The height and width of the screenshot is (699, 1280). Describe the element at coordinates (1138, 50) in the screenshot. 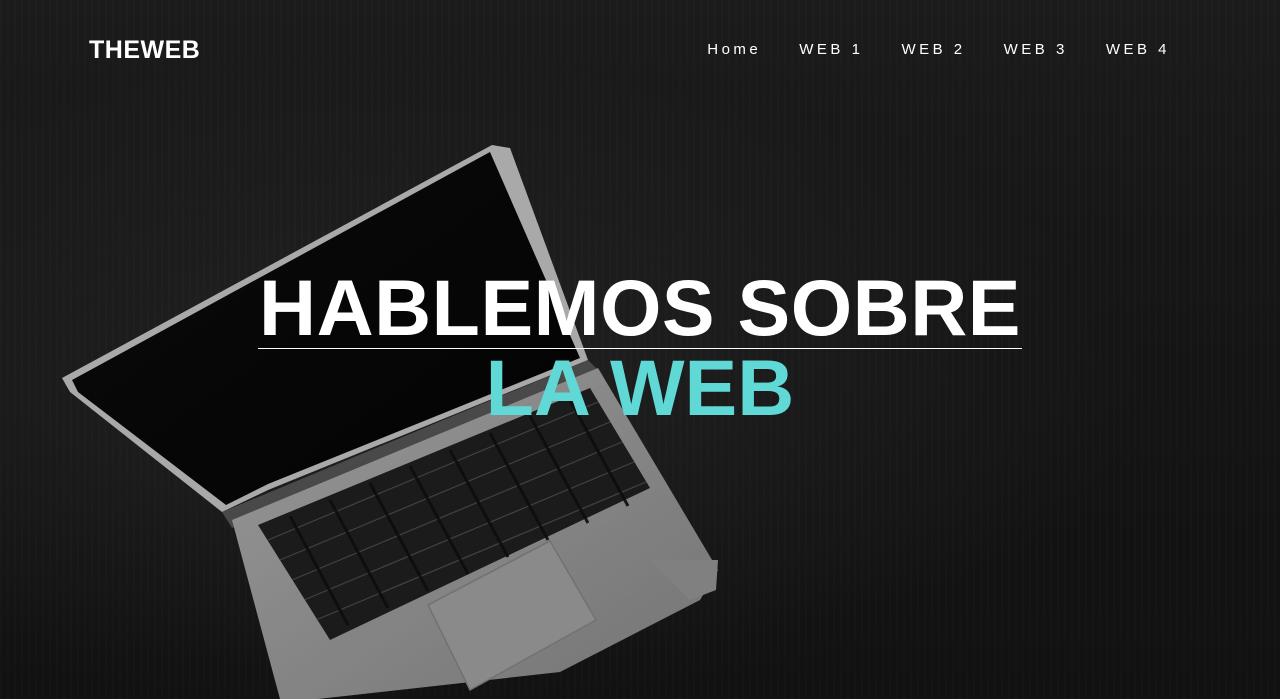

I see `nav-item-web-4: WEB 4` at that location.